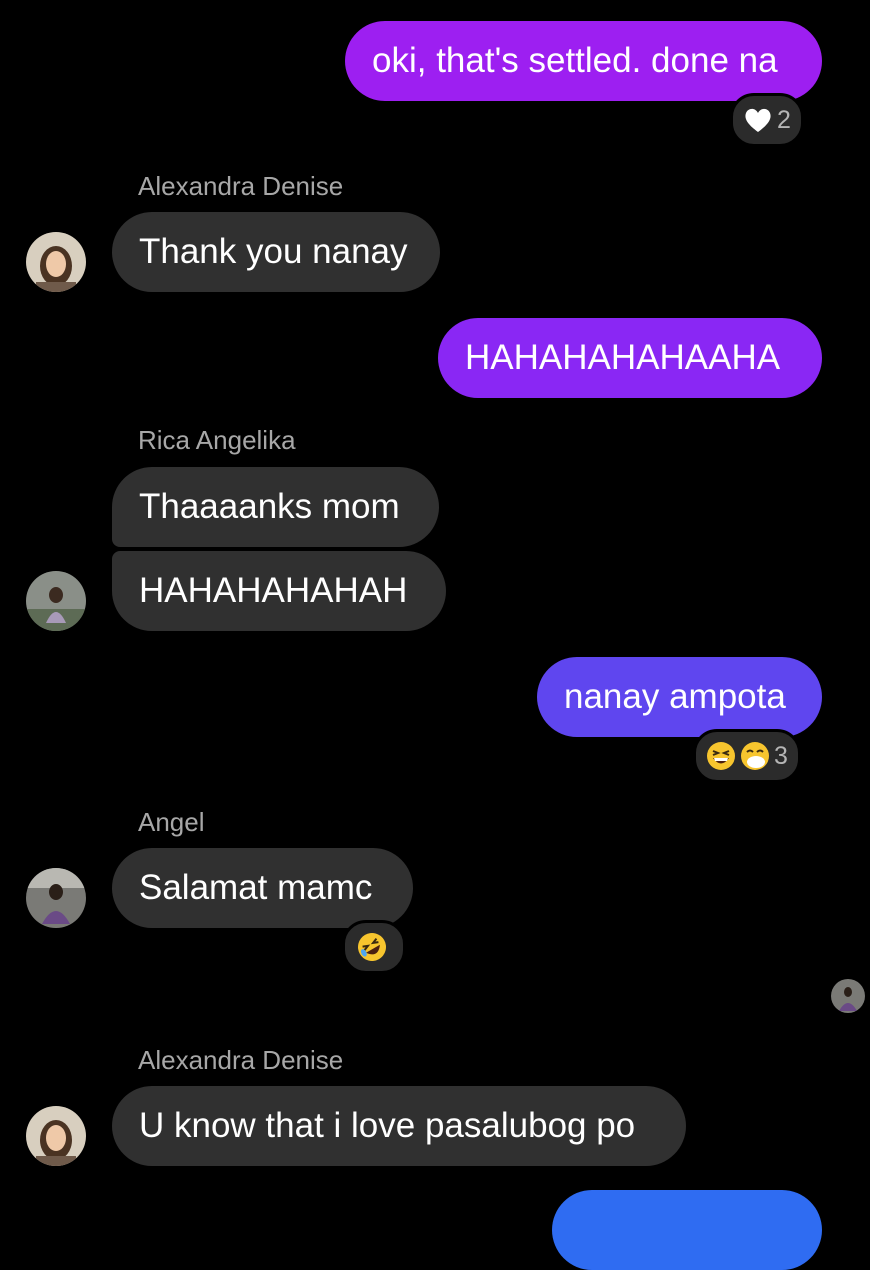 The width and height of the screenshot is (870, 1270). I want to click on incoming-message-bubble: Thank you nanay, so click(276, 252).